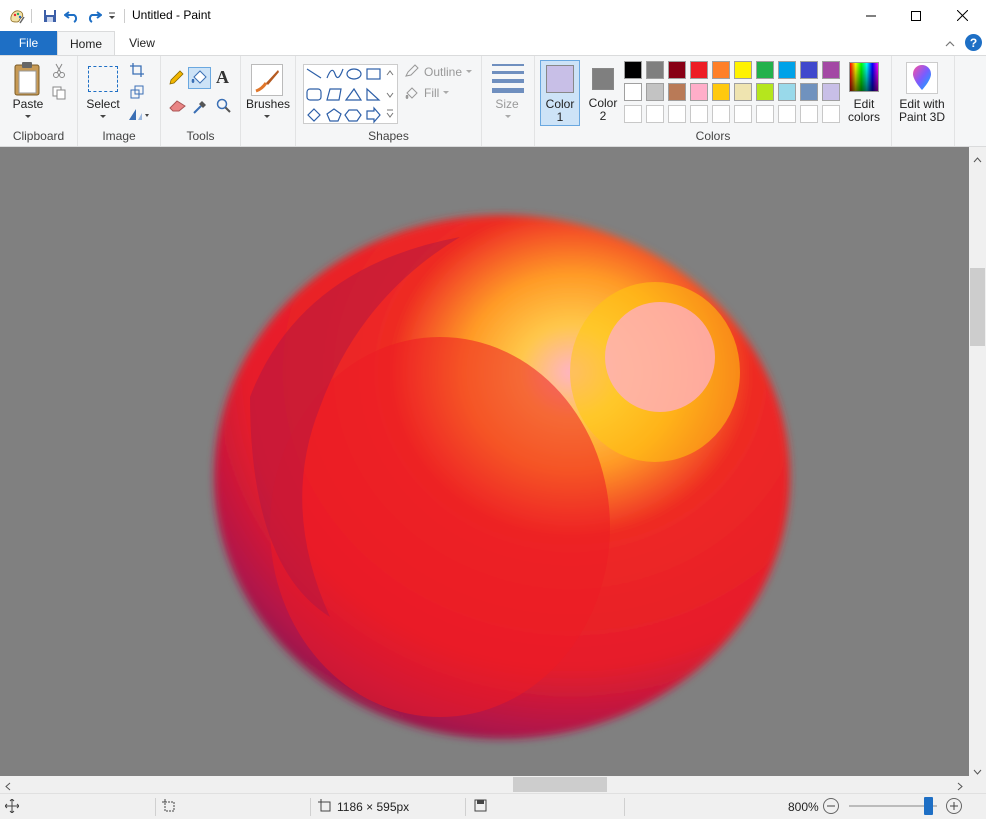 The width and height of the screenshot is (986, 819). Describe the element at coordinates (713, 136) in the screenshot. I see `colors-group-label: Colors` at that location.